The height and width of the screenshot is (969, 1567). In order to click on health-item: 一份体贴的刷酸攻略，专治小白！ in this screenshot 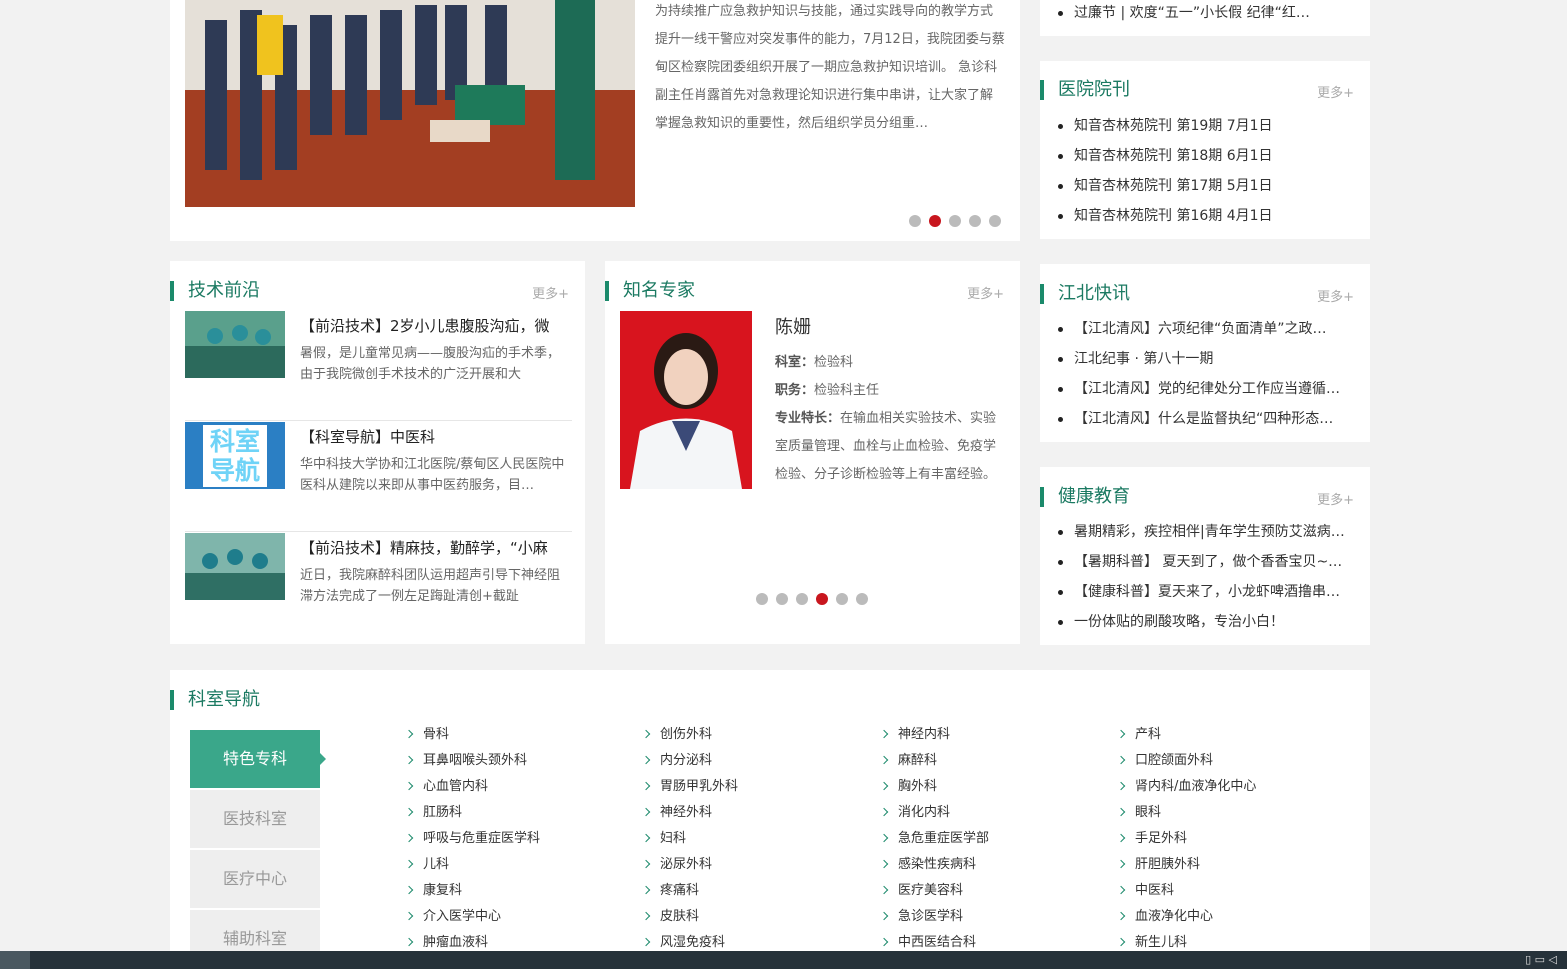, I will do `click(1208, 622)`.